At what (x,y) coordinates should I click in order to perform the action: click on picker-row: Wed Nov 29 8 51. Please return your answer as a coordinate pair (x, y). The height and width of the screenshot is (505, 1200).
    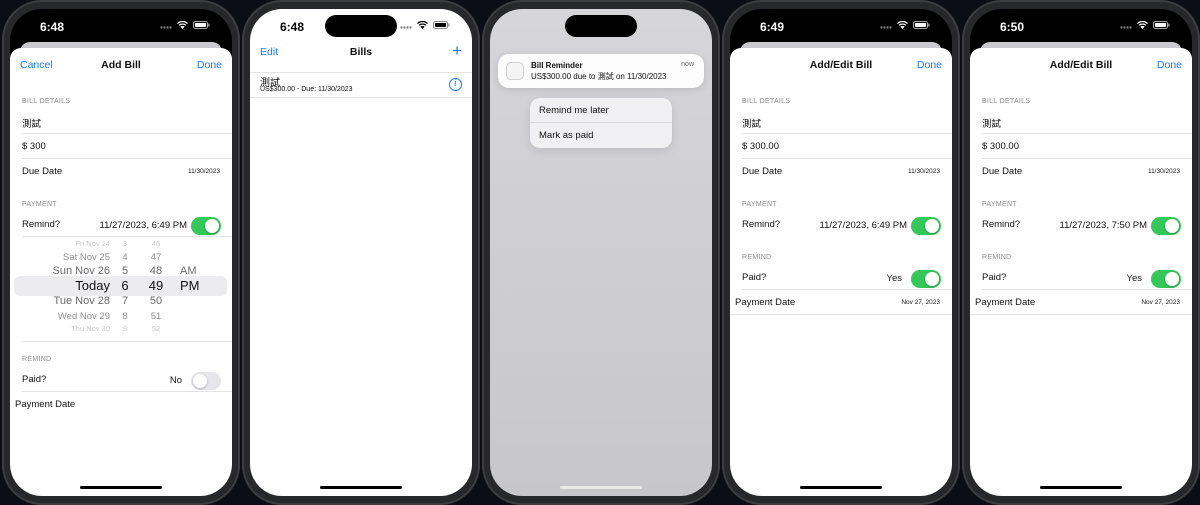
    Looking at the image, I should click on (121, 316).